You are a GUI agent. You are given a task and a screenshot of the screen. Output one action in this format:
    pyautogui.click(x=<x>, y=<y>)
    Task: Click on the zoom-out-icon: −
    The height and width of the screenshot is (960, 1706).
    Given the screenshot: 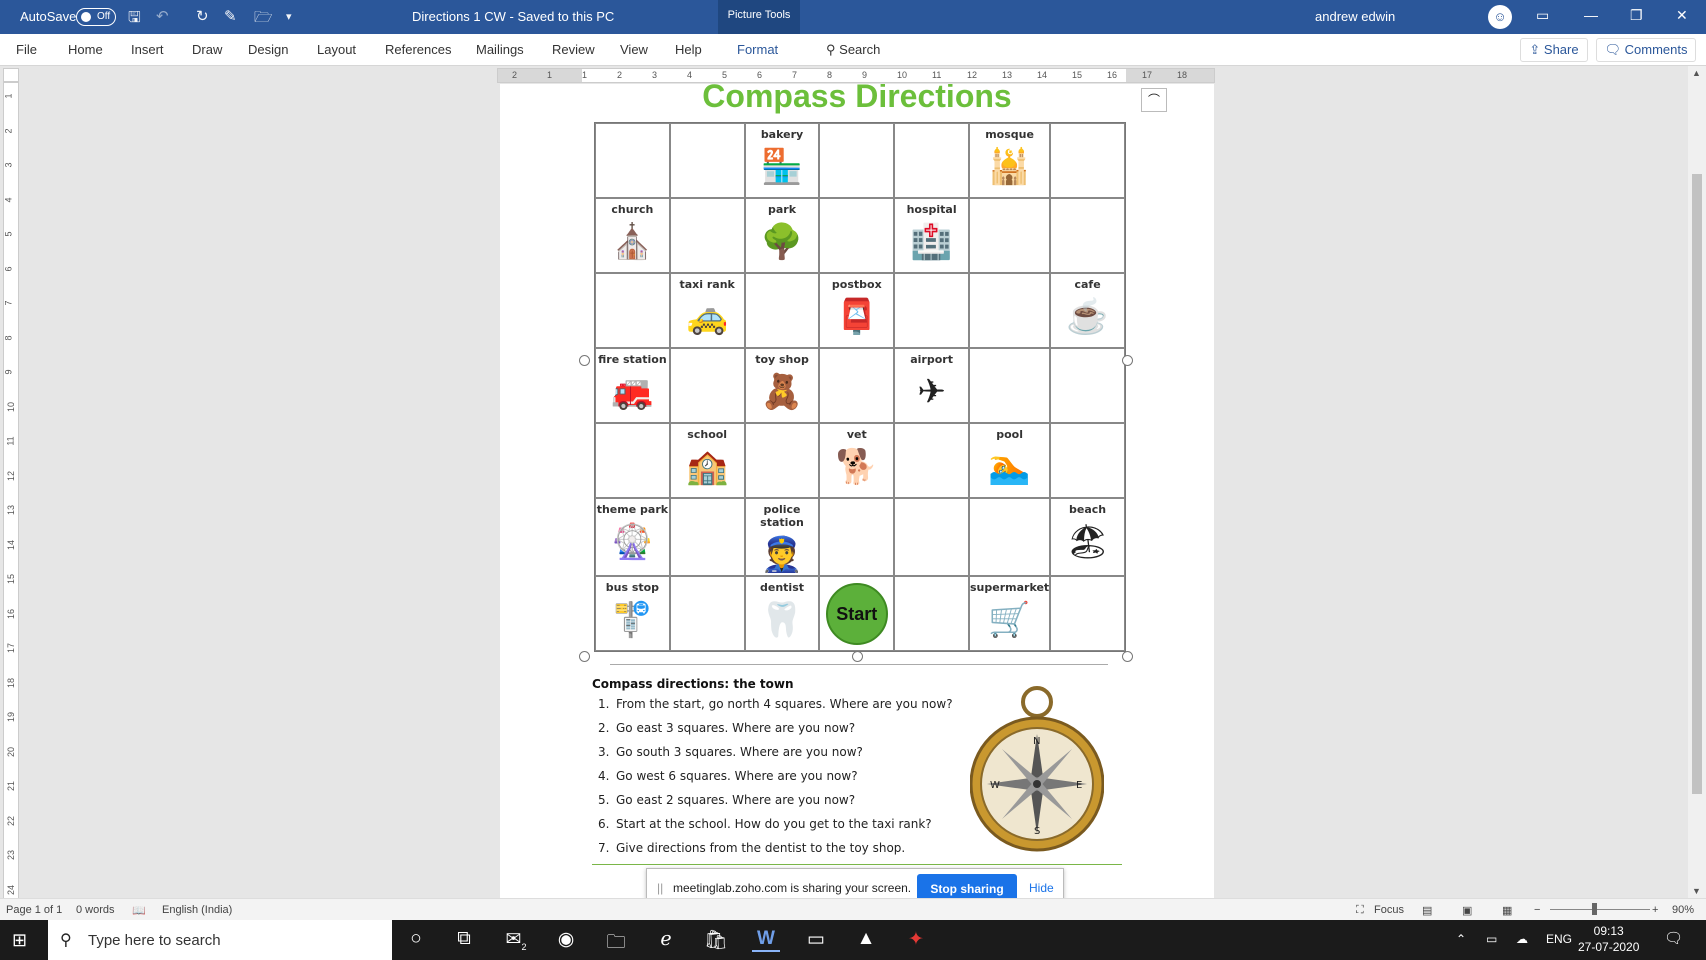 What is the action you would take?
    pyautogui.click(x=1537, y=910)
    